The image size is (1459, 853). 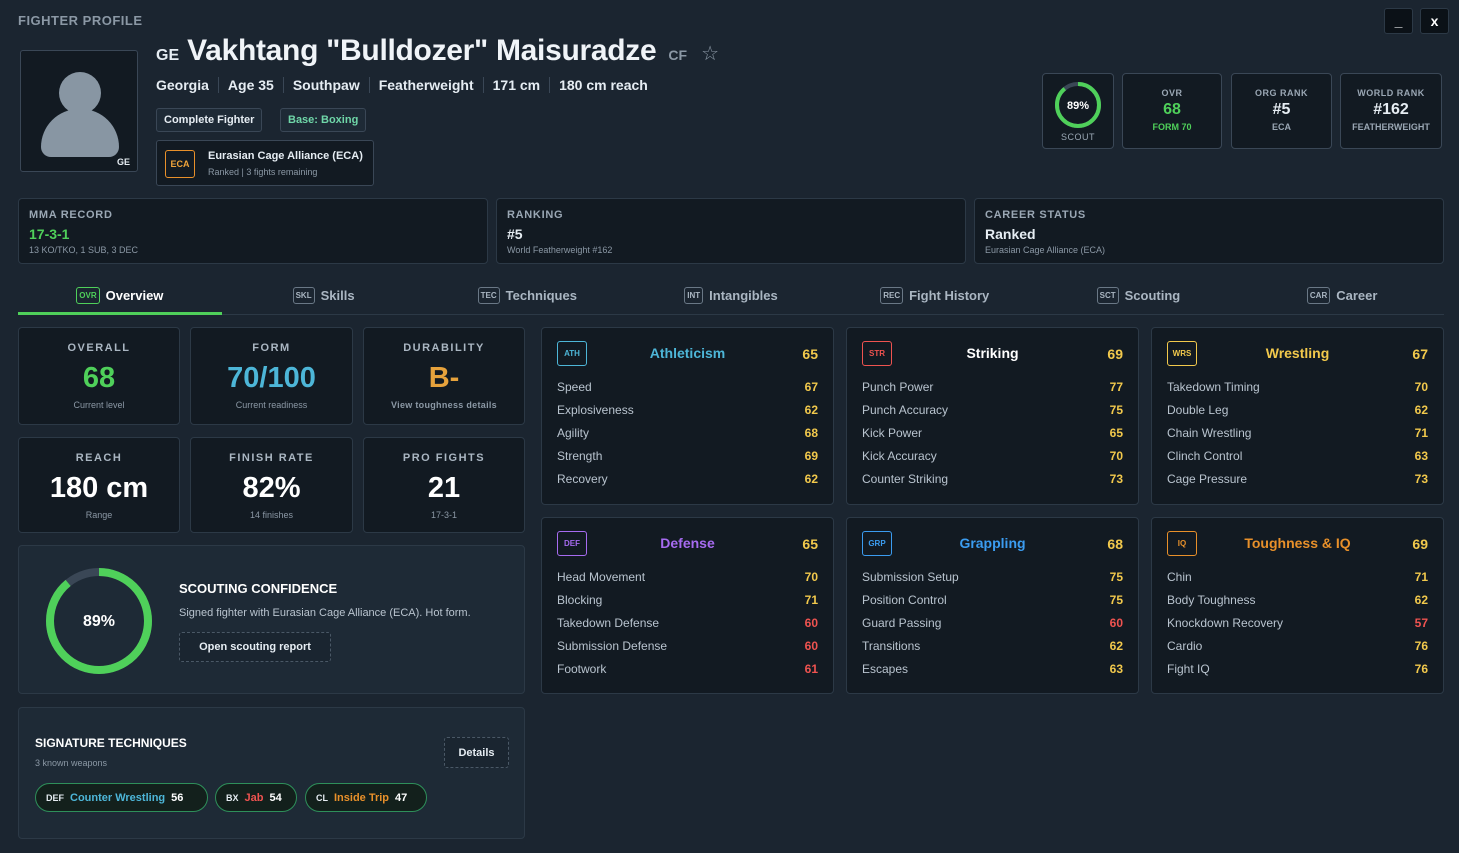 I want to click on attribute-row: Blocking 71, so click(x=687, y=602).